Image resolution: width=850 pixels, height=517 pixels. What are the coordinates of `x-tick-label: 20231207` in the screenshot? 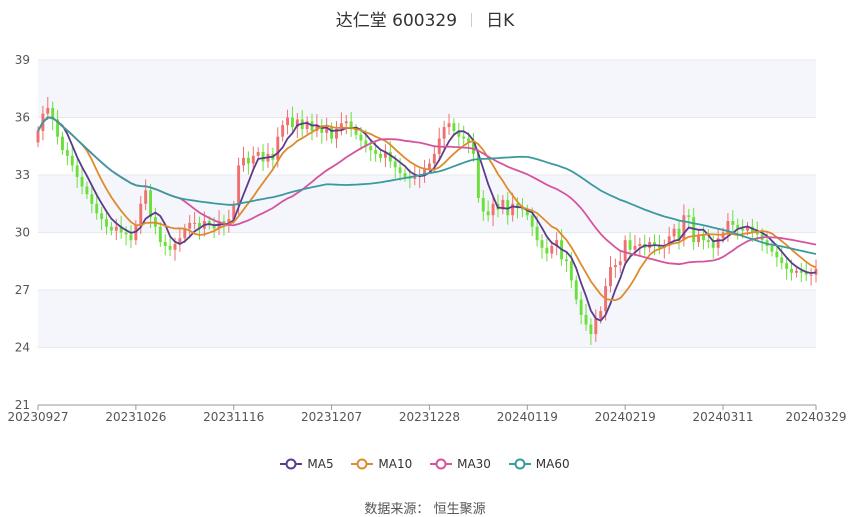 It's located at (331, 417).